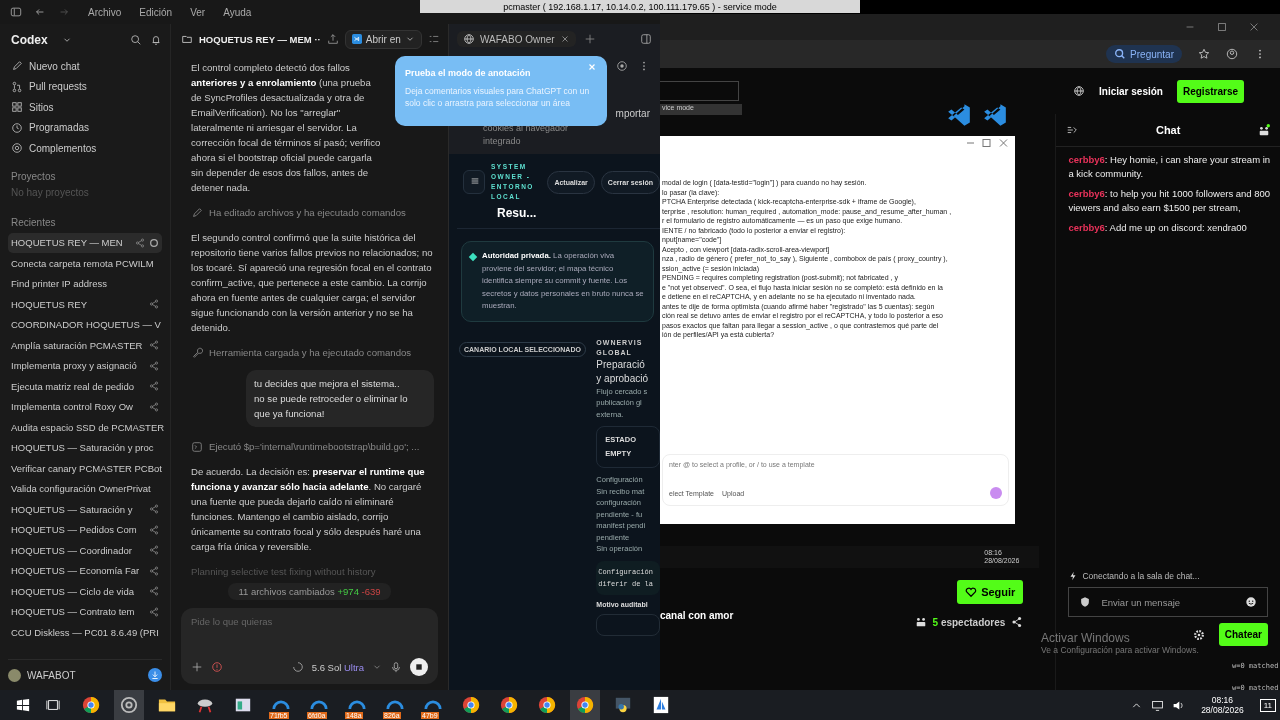  Describe the element at coordinates (105, 12) in the screenshot. I see `menu-item: Archivo` at that location.